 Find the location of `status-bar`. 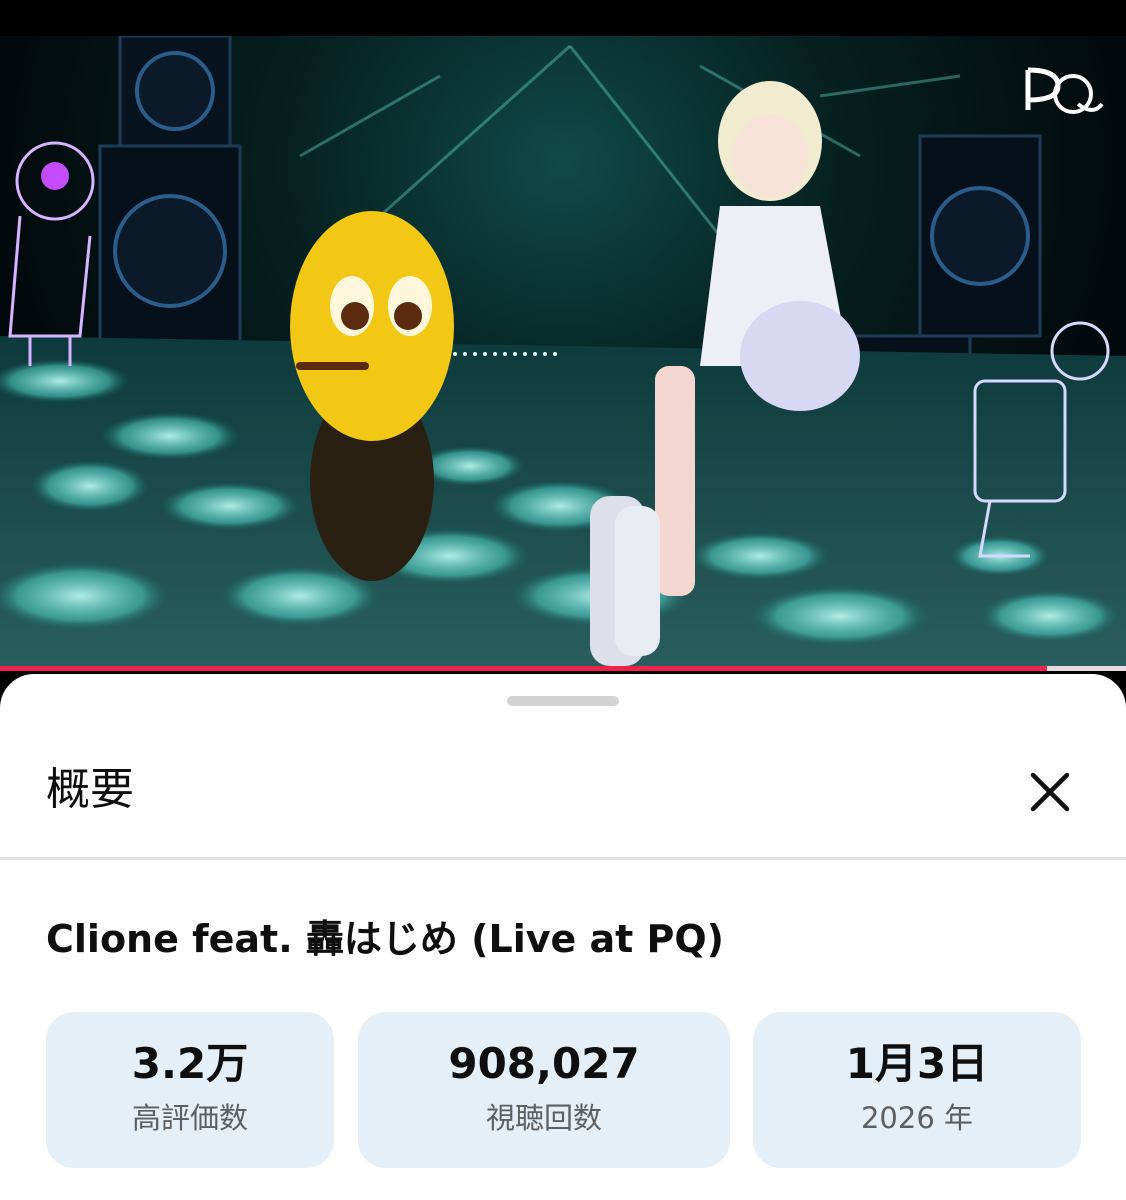

status-bar is located at coordinates (563, 18).